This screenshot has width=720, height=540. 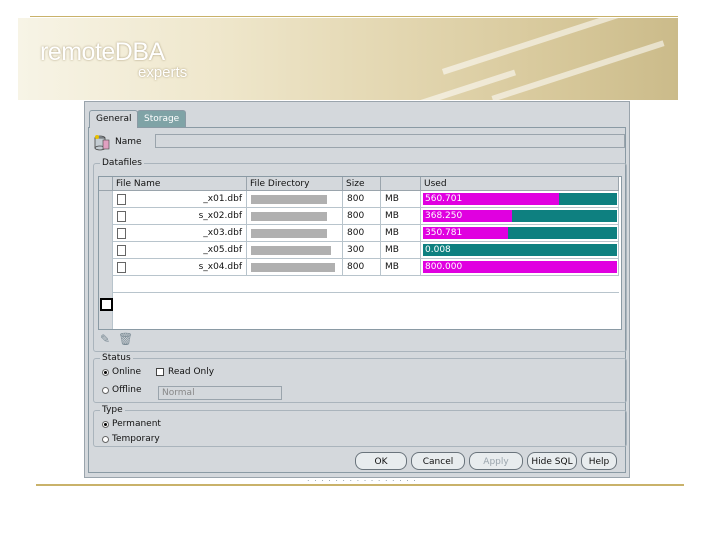 I want to click on permanent-radio, so click(x=105, y=424).